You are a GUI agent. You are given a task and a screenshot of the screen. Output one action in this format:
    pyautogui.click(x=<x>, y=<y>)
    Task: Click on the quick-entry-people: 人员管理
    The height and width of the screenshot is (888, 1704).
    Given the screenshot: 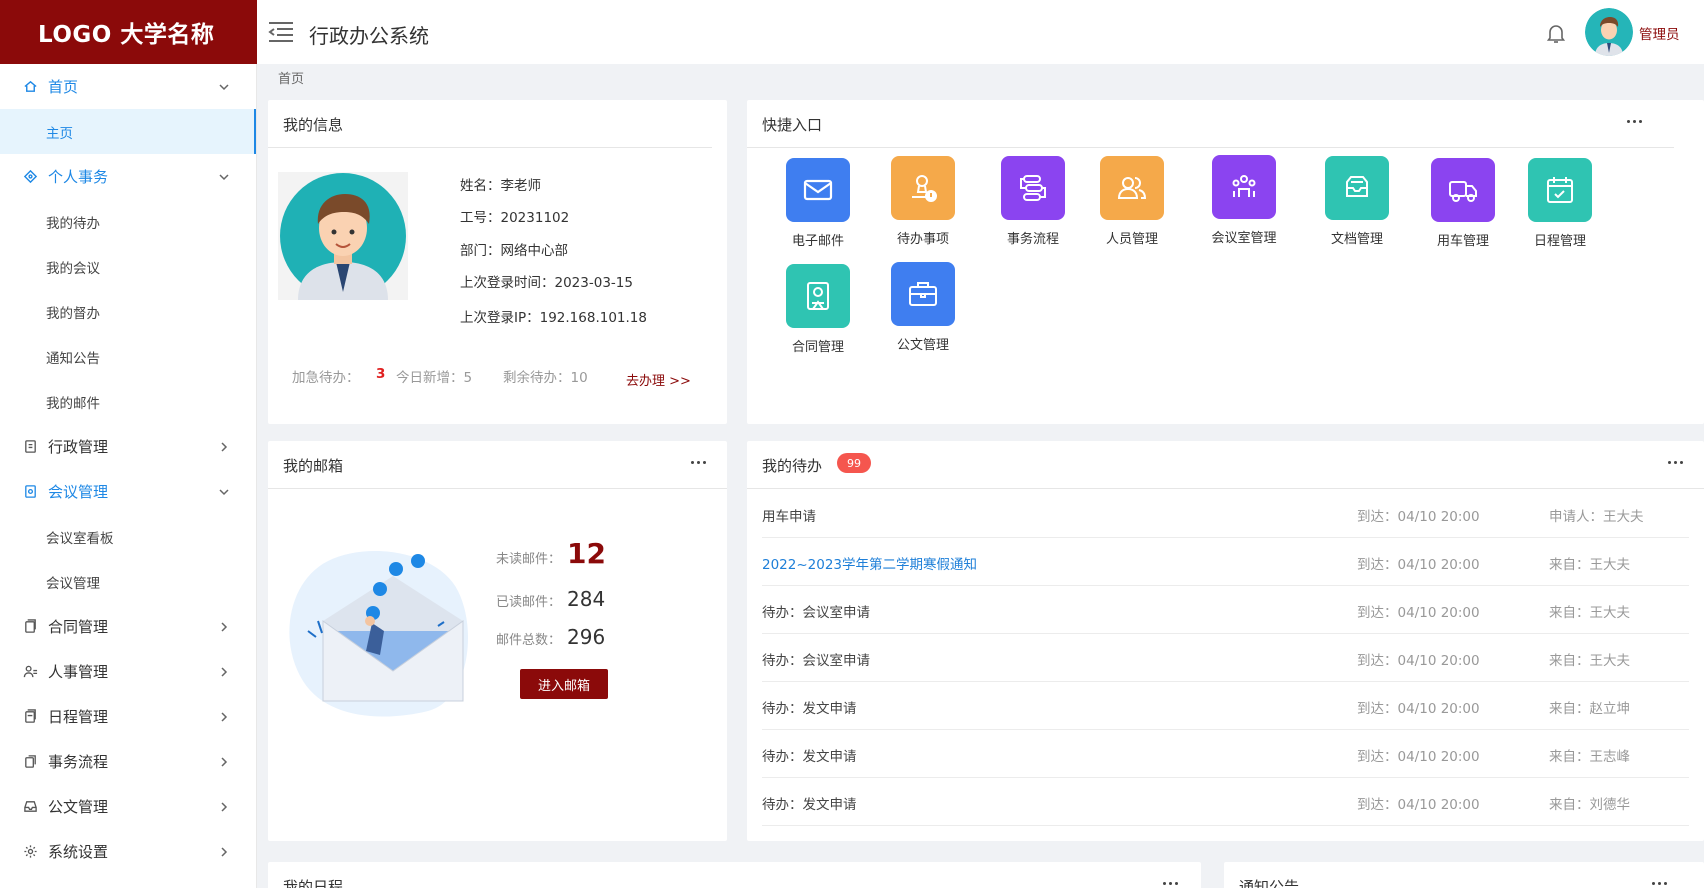 What is the action you would take?
    pyautogui.click(x=1132, y=201)
    